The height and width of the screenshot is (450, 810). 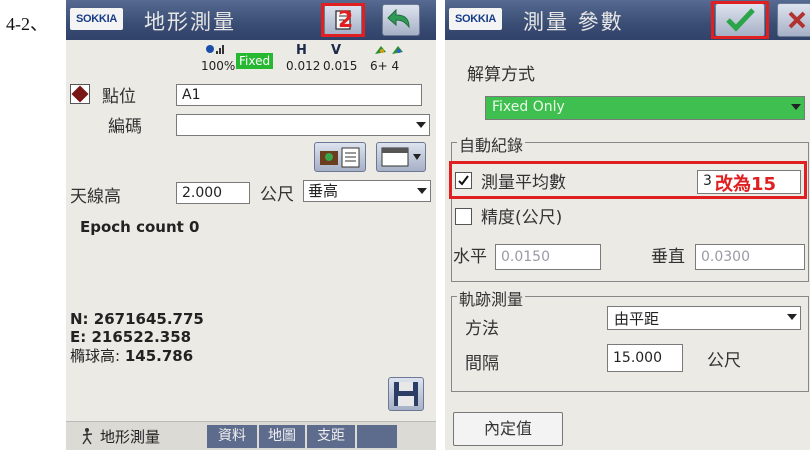 I want to click on tab-more, so click(x=377, y=436).